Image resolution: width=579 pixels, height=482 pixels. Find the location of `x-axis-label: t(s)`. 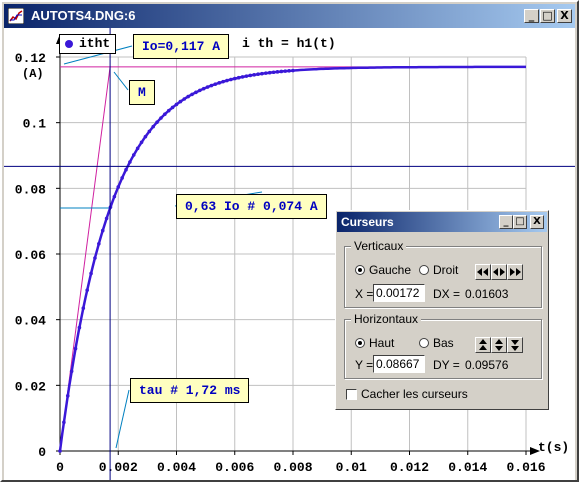

x-axis-label: t(s) is located at coordinates (554, 447).